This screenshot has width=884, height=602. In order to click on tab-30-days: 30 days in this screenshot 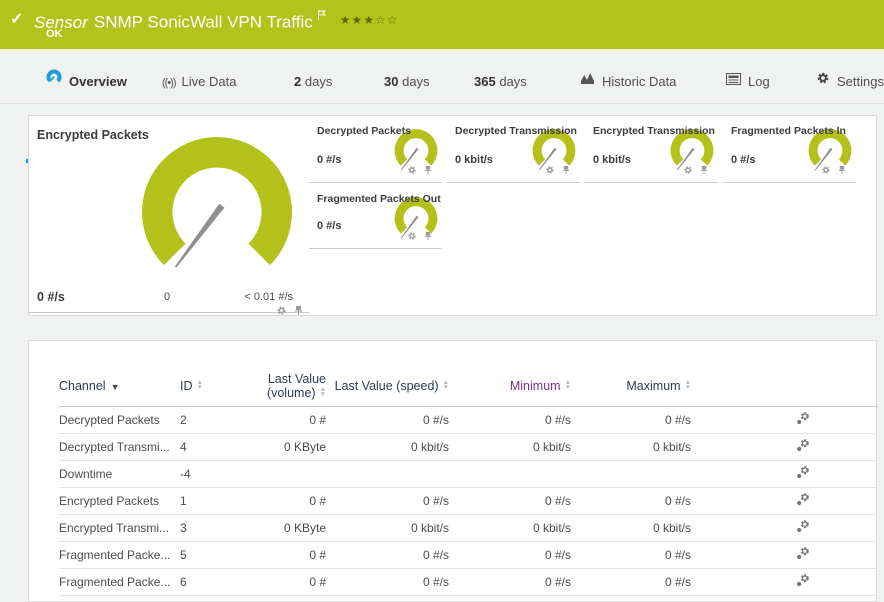, I will do `click(407, 83)`.